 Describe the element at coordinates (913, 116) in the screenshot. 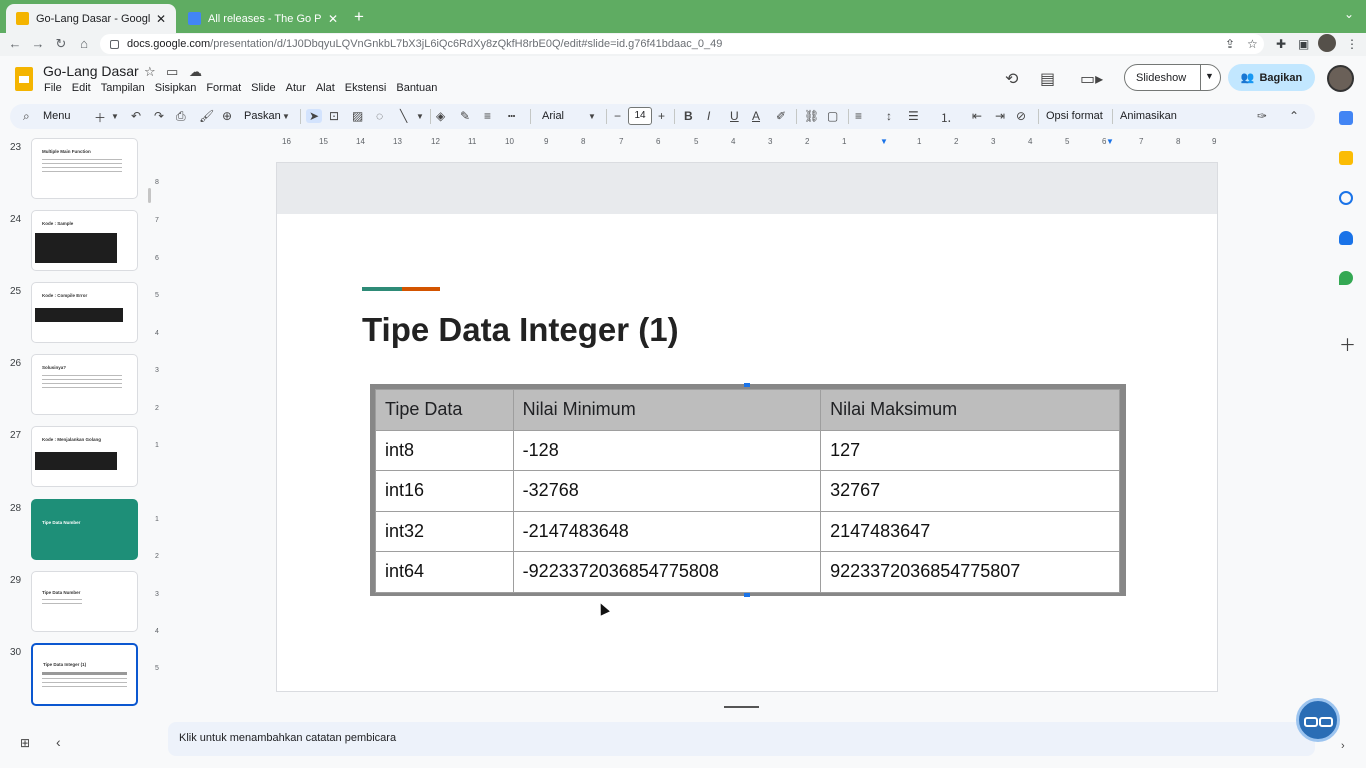

I see `bulleted-list-icon: ☰` at that location.